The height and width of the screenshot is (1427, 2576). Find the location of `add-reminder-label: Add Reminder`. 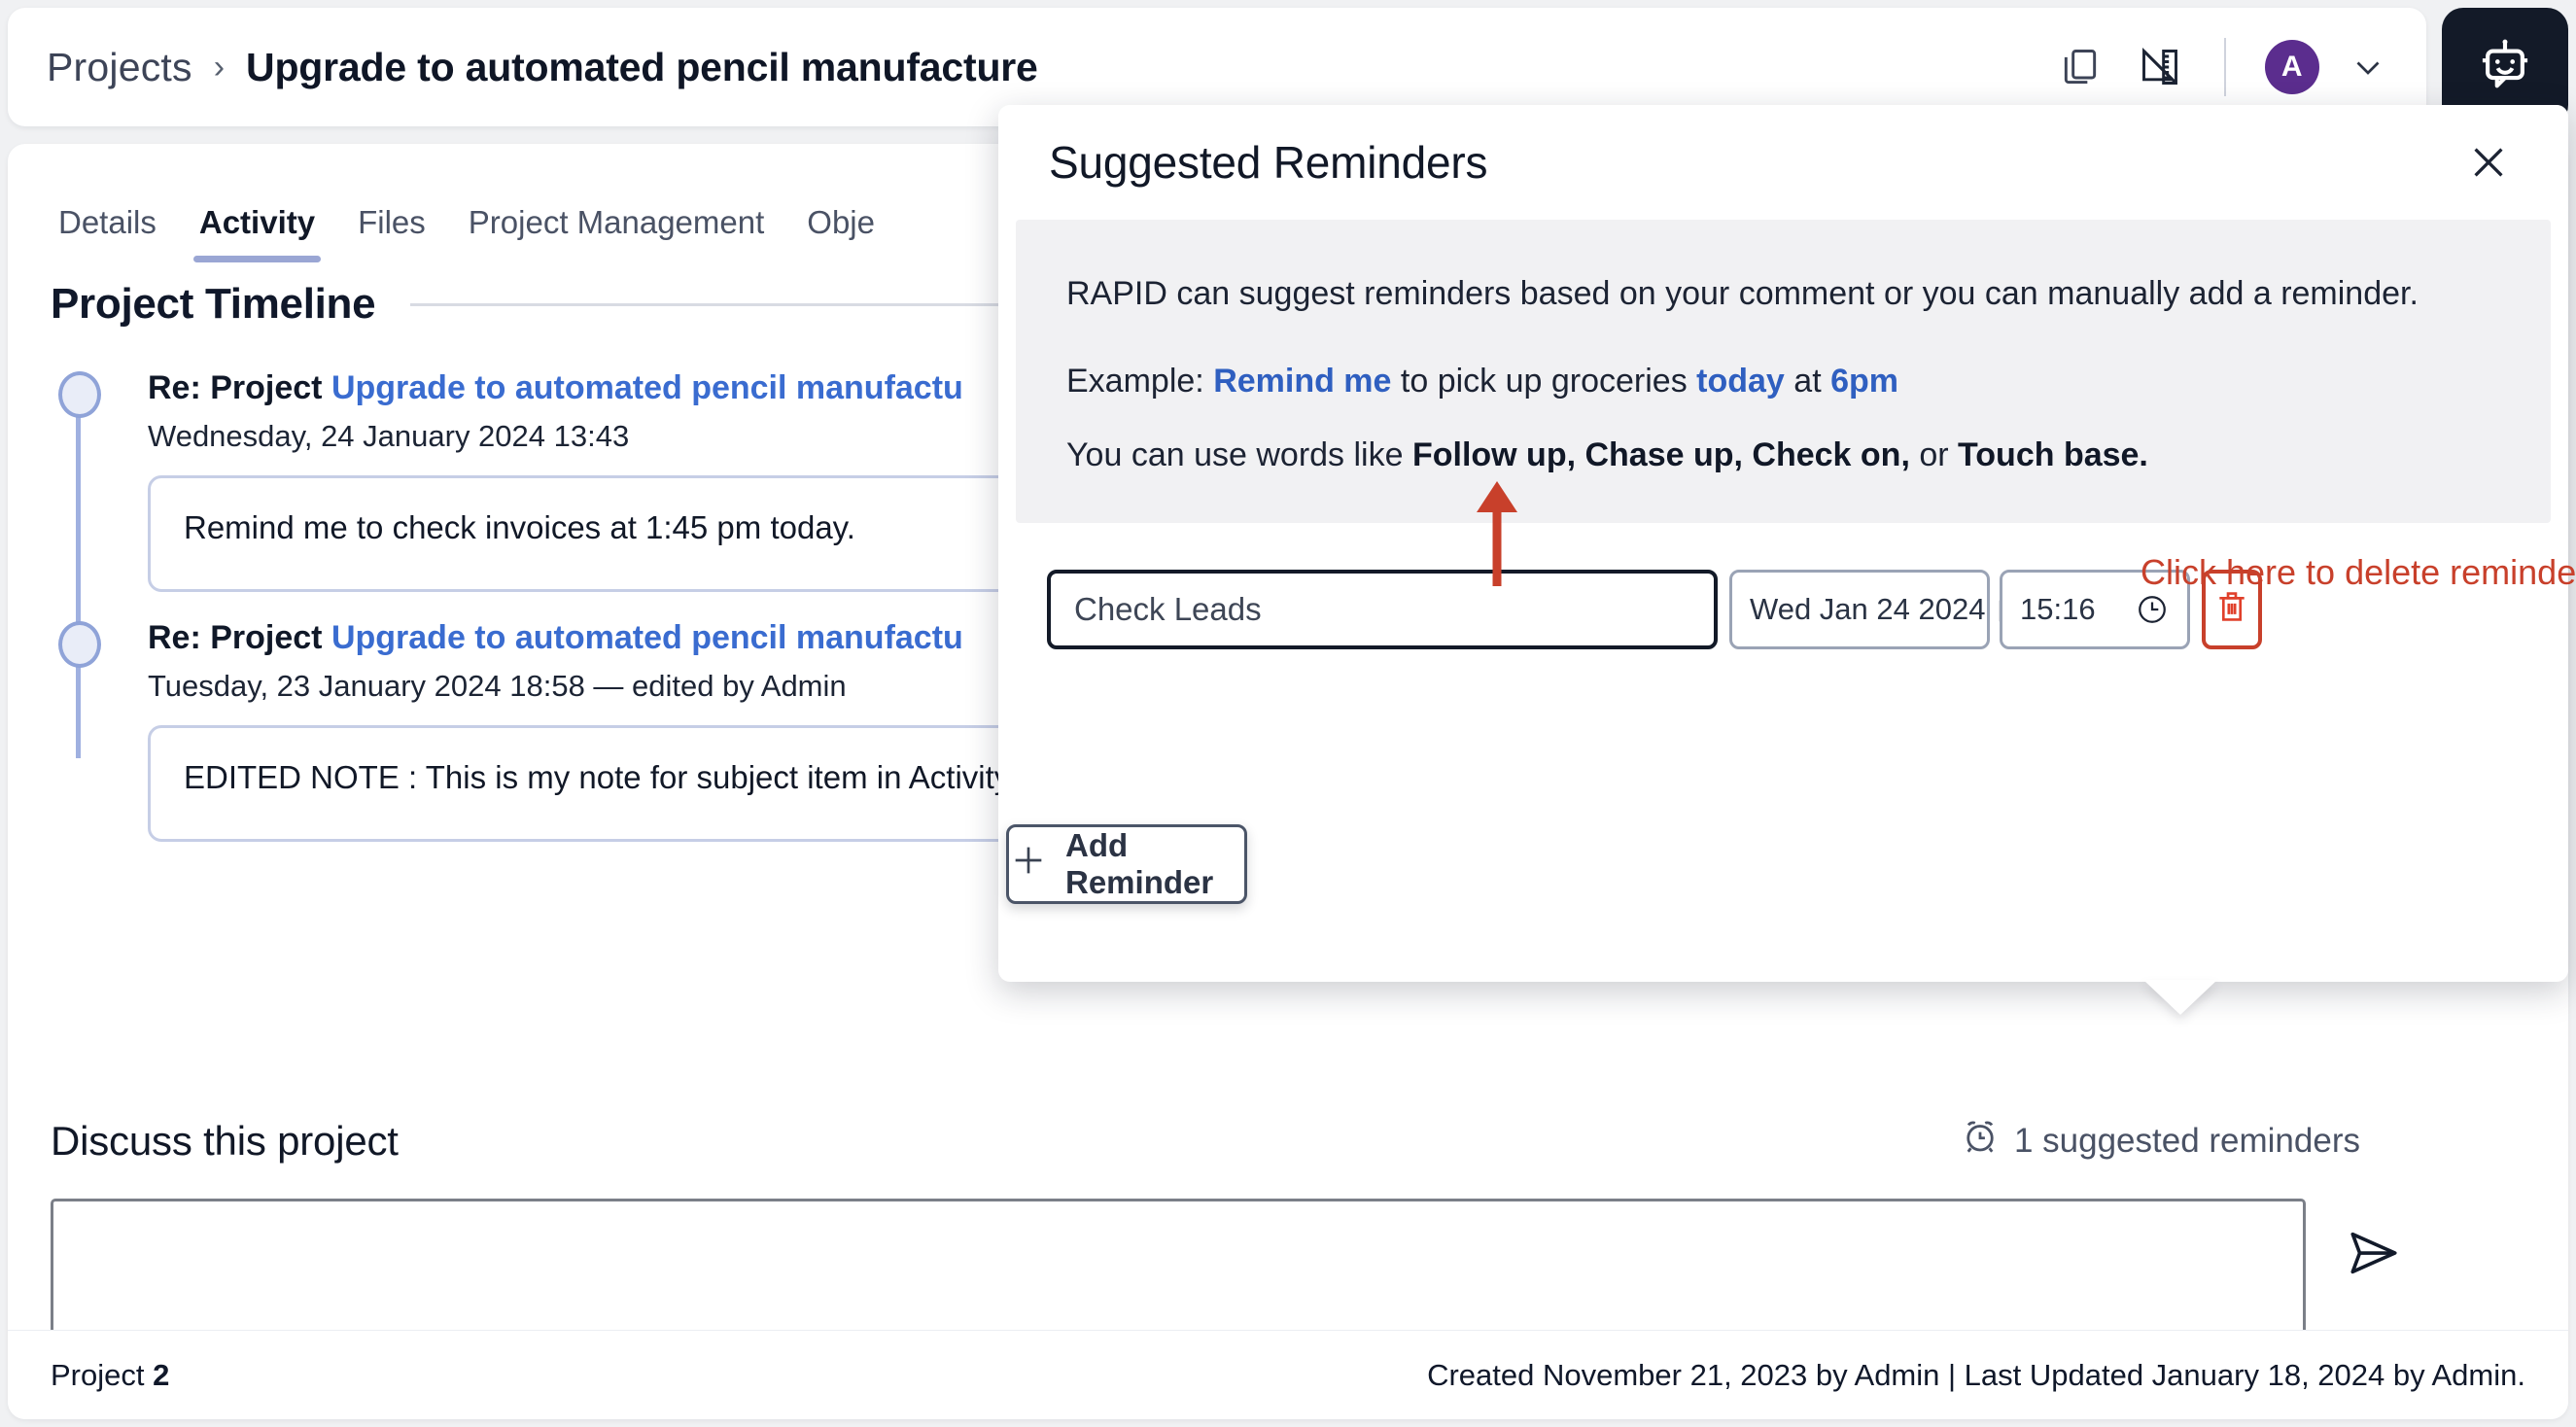

add-reminder-label: Add Reminder is located at coordinates (1139, 863).